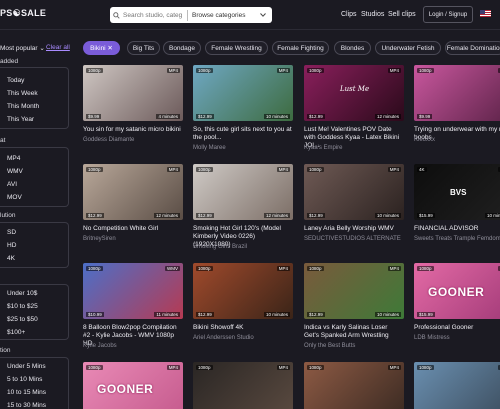 This screenshot has height=409, width=500. I want to click on nav-clips: Clips, so click(349, 14).